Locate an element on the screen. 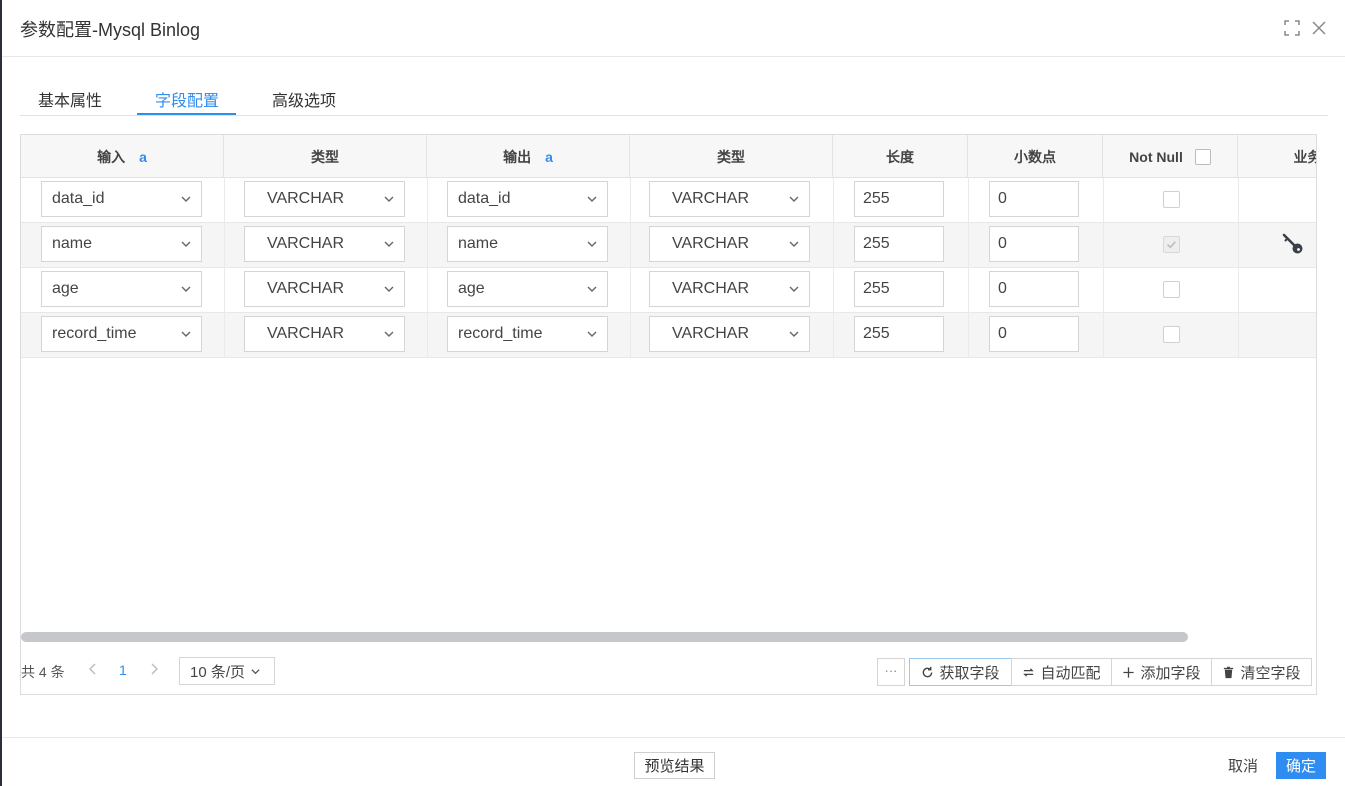  col-input-mark: a is located at coordinates (143, 157).